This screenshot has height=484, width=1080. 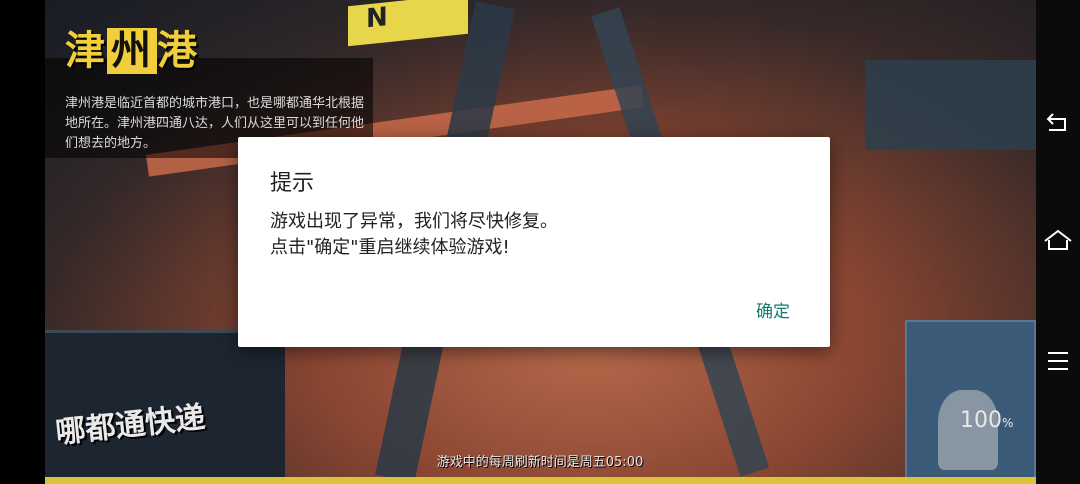 What do you see at coordinates (408, 23) in the screenshot?
I see `yellow-sign: N` at bounding box center [408, 23].